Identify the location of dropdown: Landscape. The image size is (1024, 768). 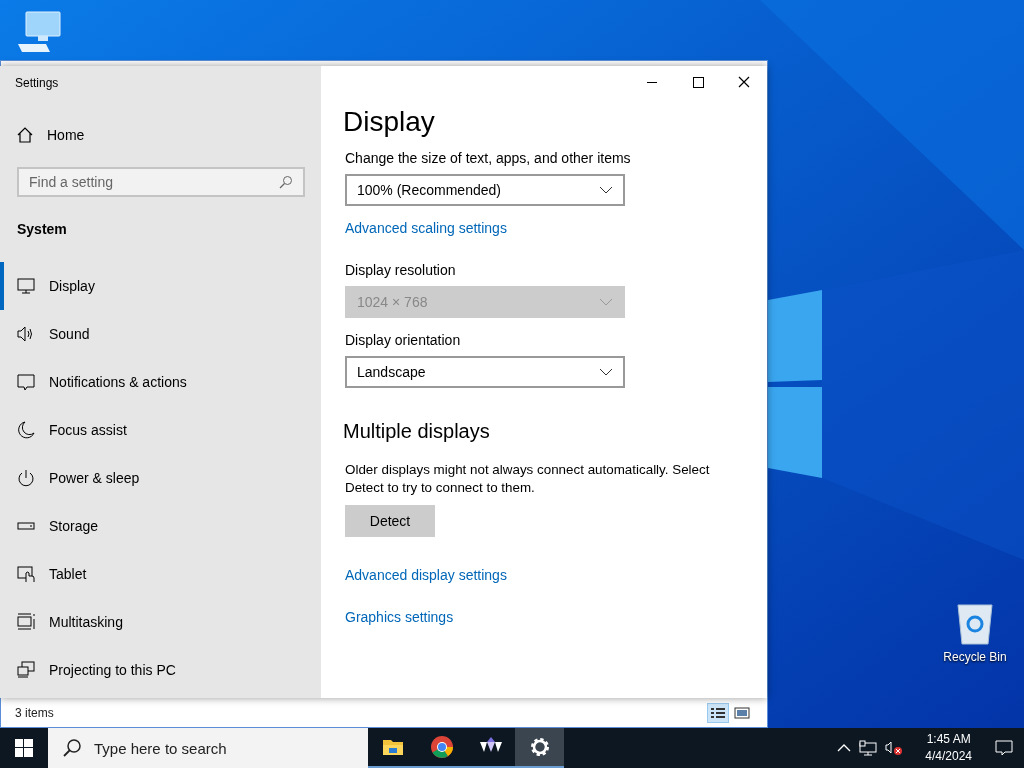
(485, 372).